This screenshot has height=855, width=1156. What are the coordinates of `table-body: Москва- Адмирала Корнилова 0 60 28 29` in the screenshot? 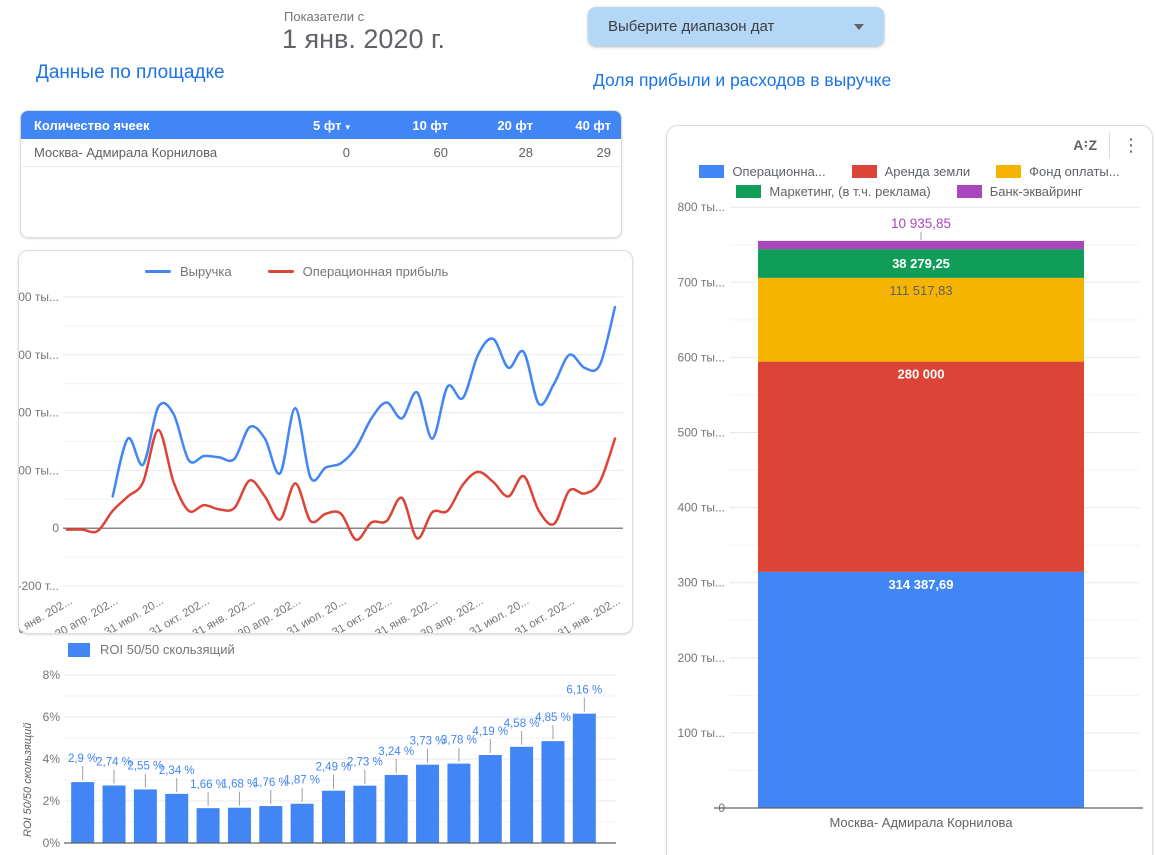 It's located at (321, 153).